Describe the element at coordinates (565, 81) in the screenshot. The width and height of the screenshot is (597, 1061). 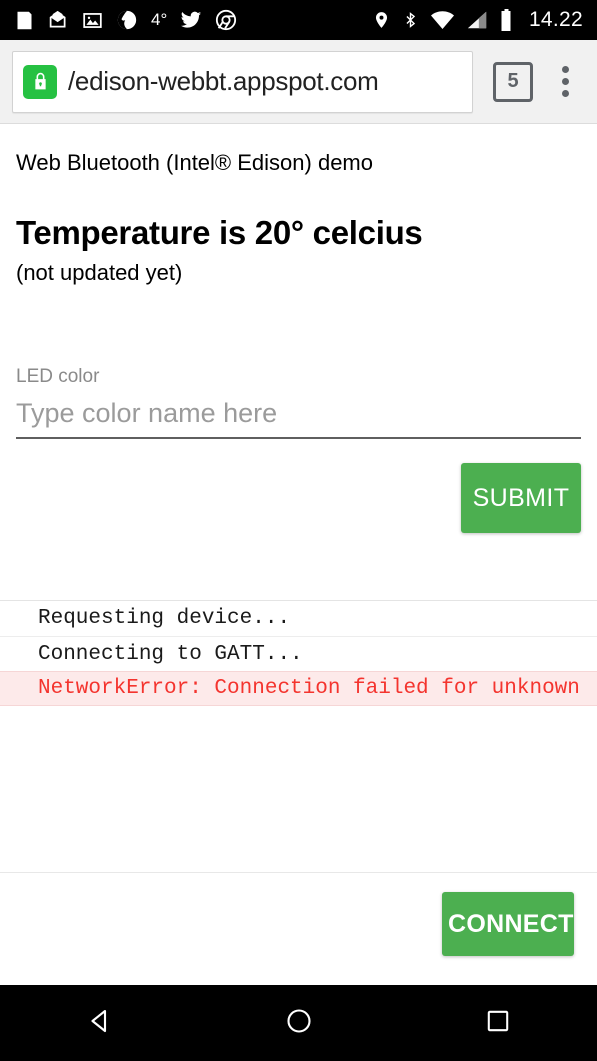
I see `overflow-menu-icon` at that location.